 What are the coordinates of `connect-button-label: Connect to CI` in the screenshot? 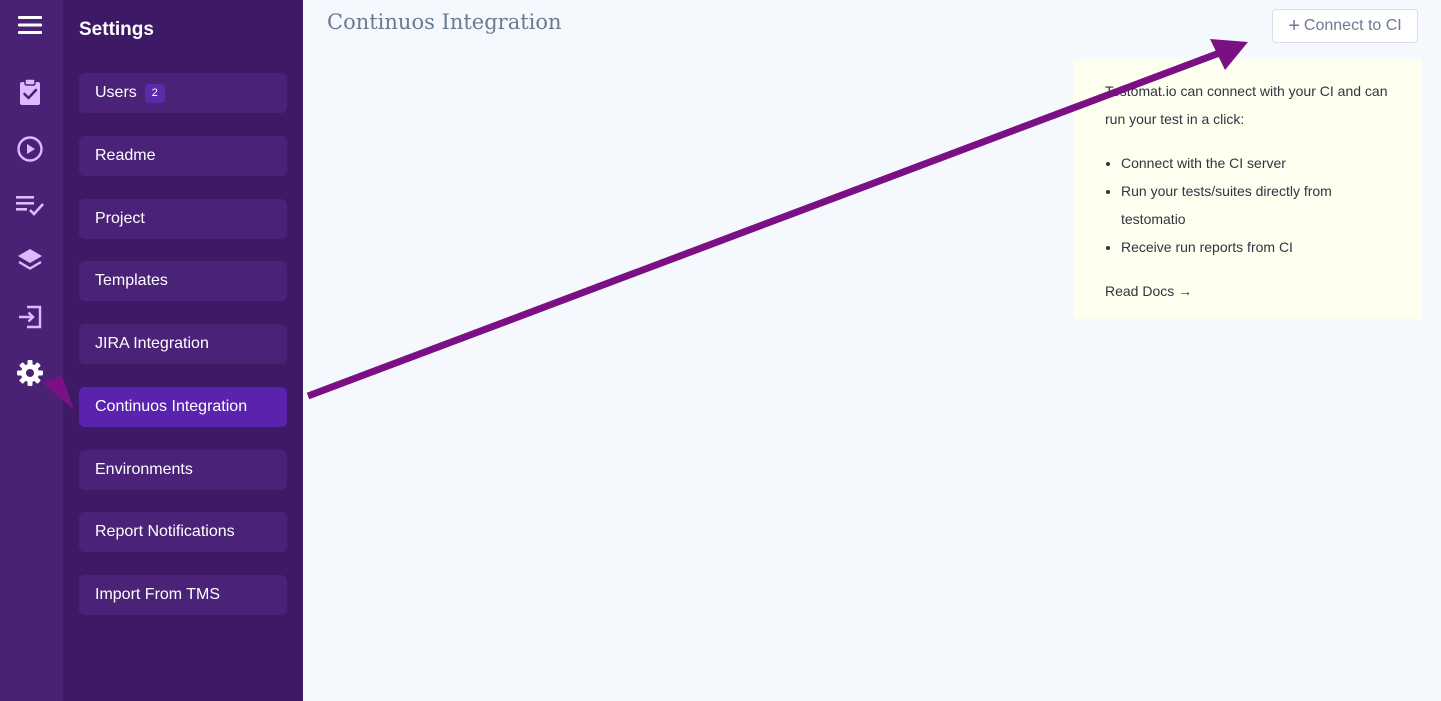 It's located at (1352, 25).